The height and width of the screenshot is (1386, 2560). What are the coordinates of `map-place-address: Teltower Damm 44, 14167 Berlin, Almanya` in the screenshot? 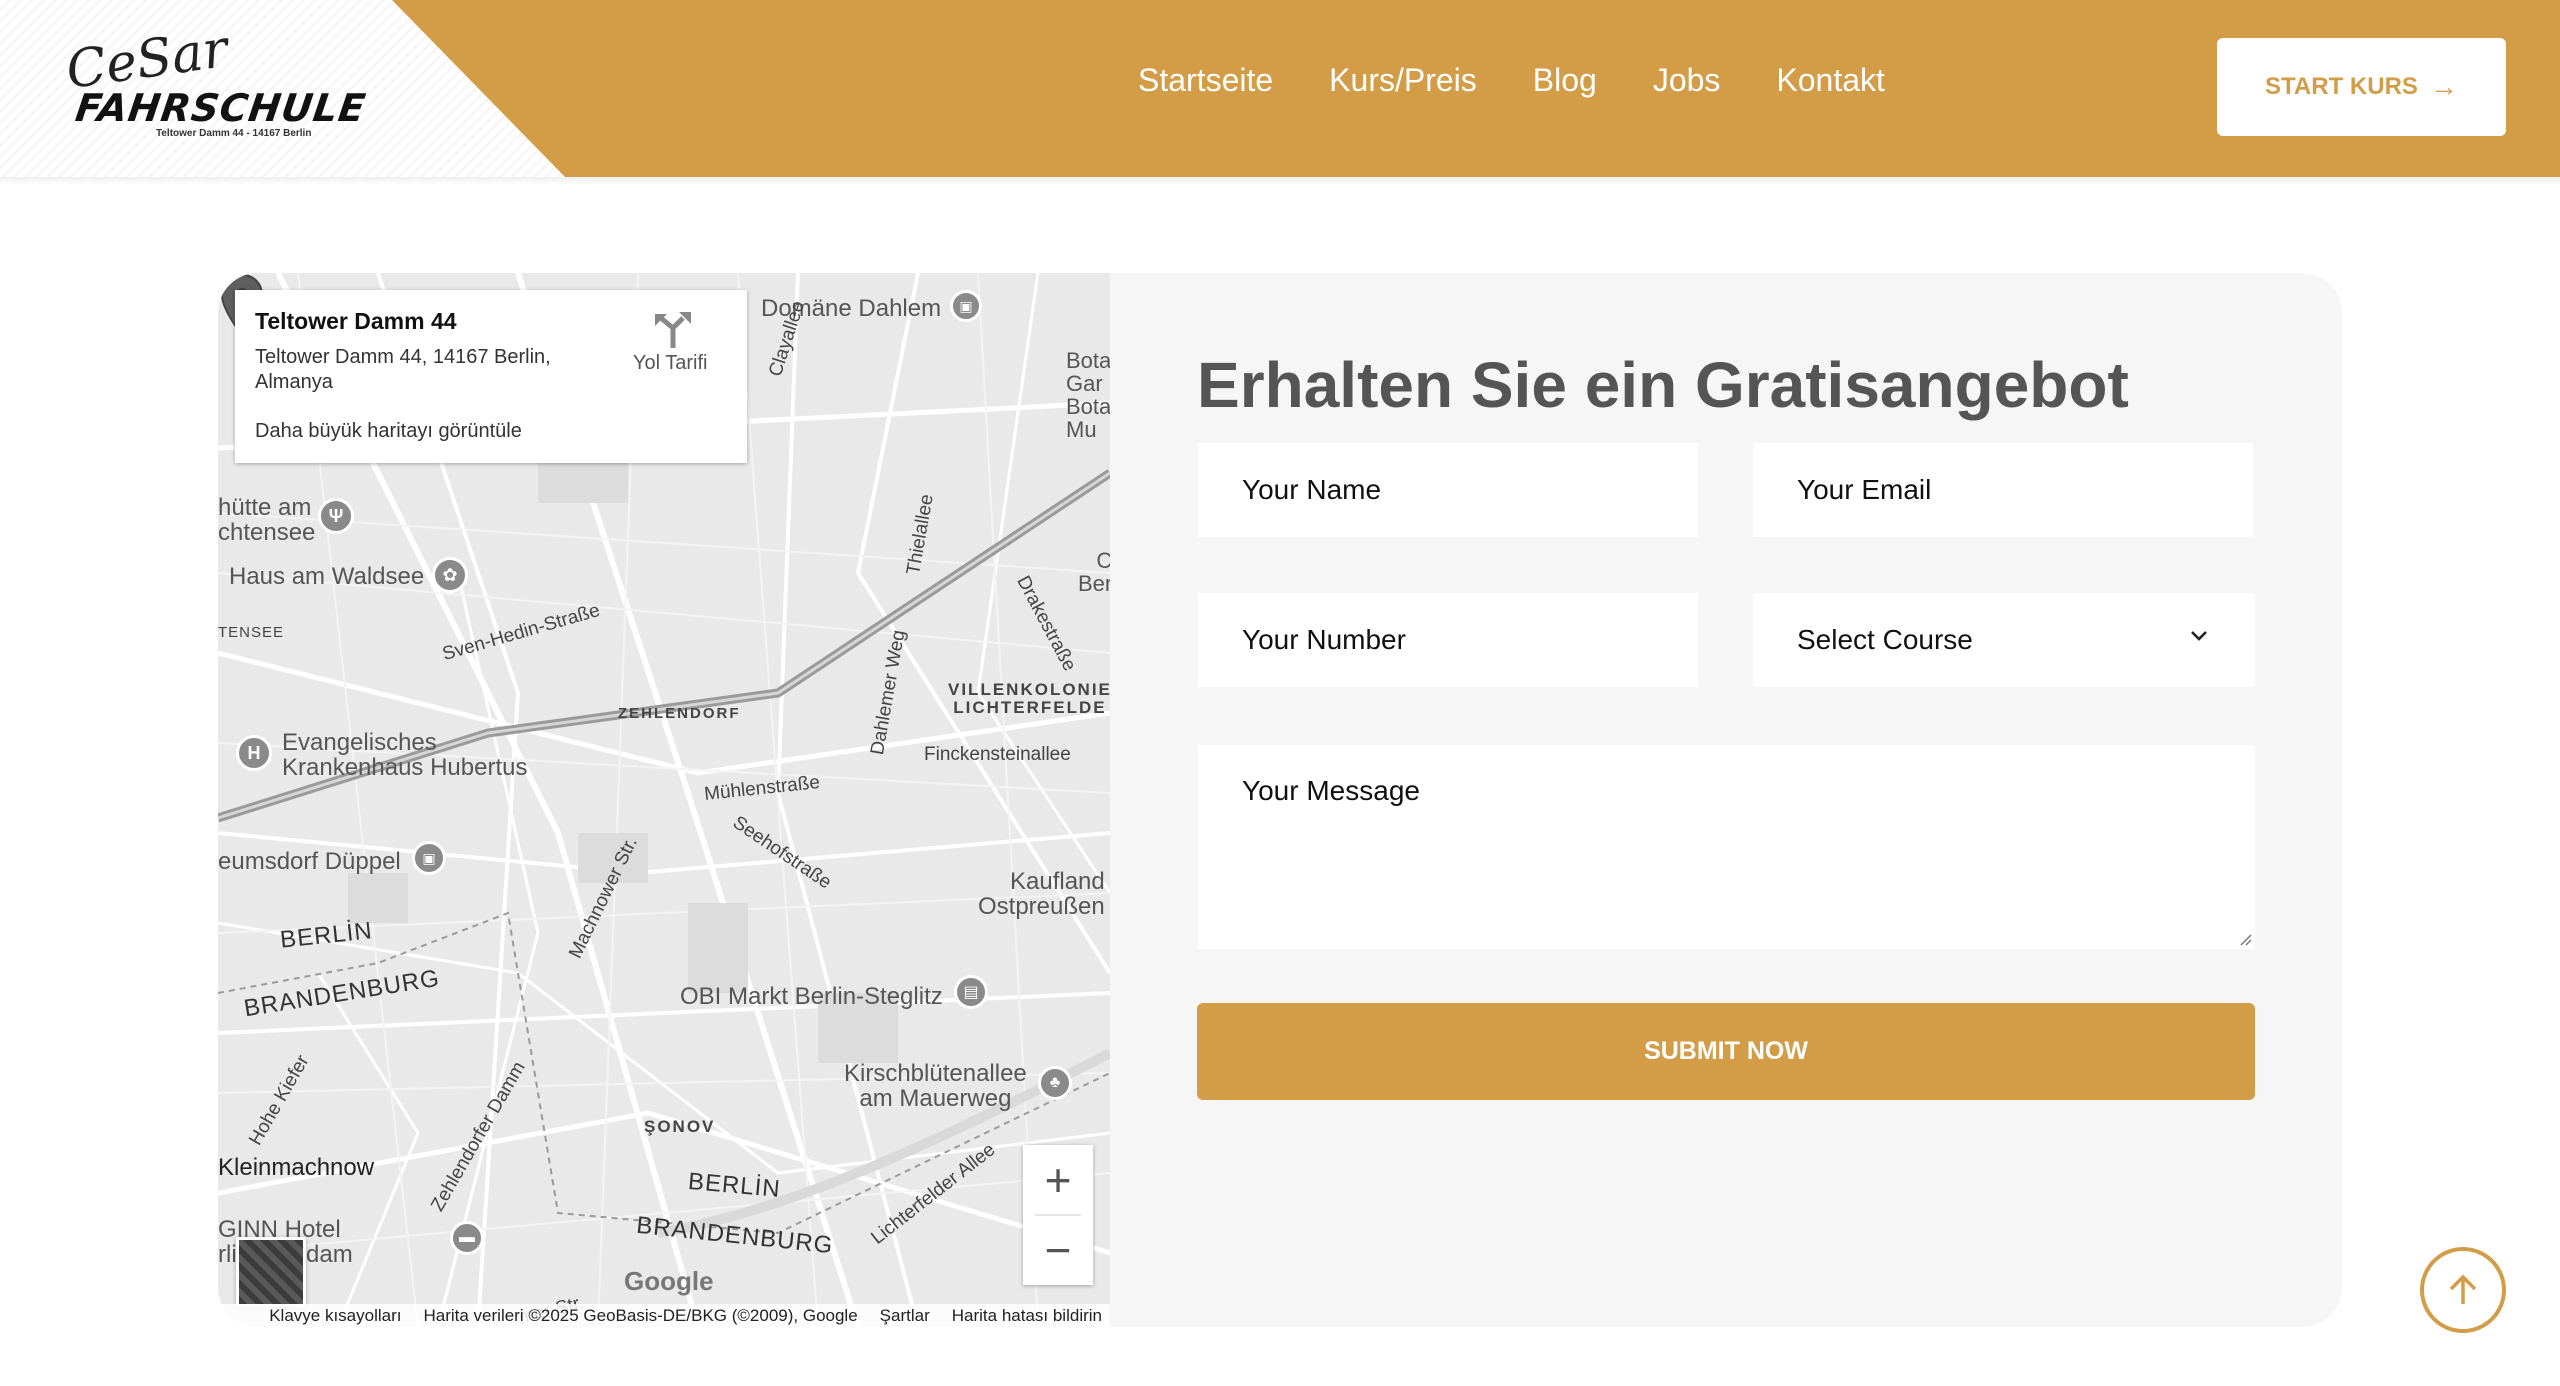 It's located at (403, 369).